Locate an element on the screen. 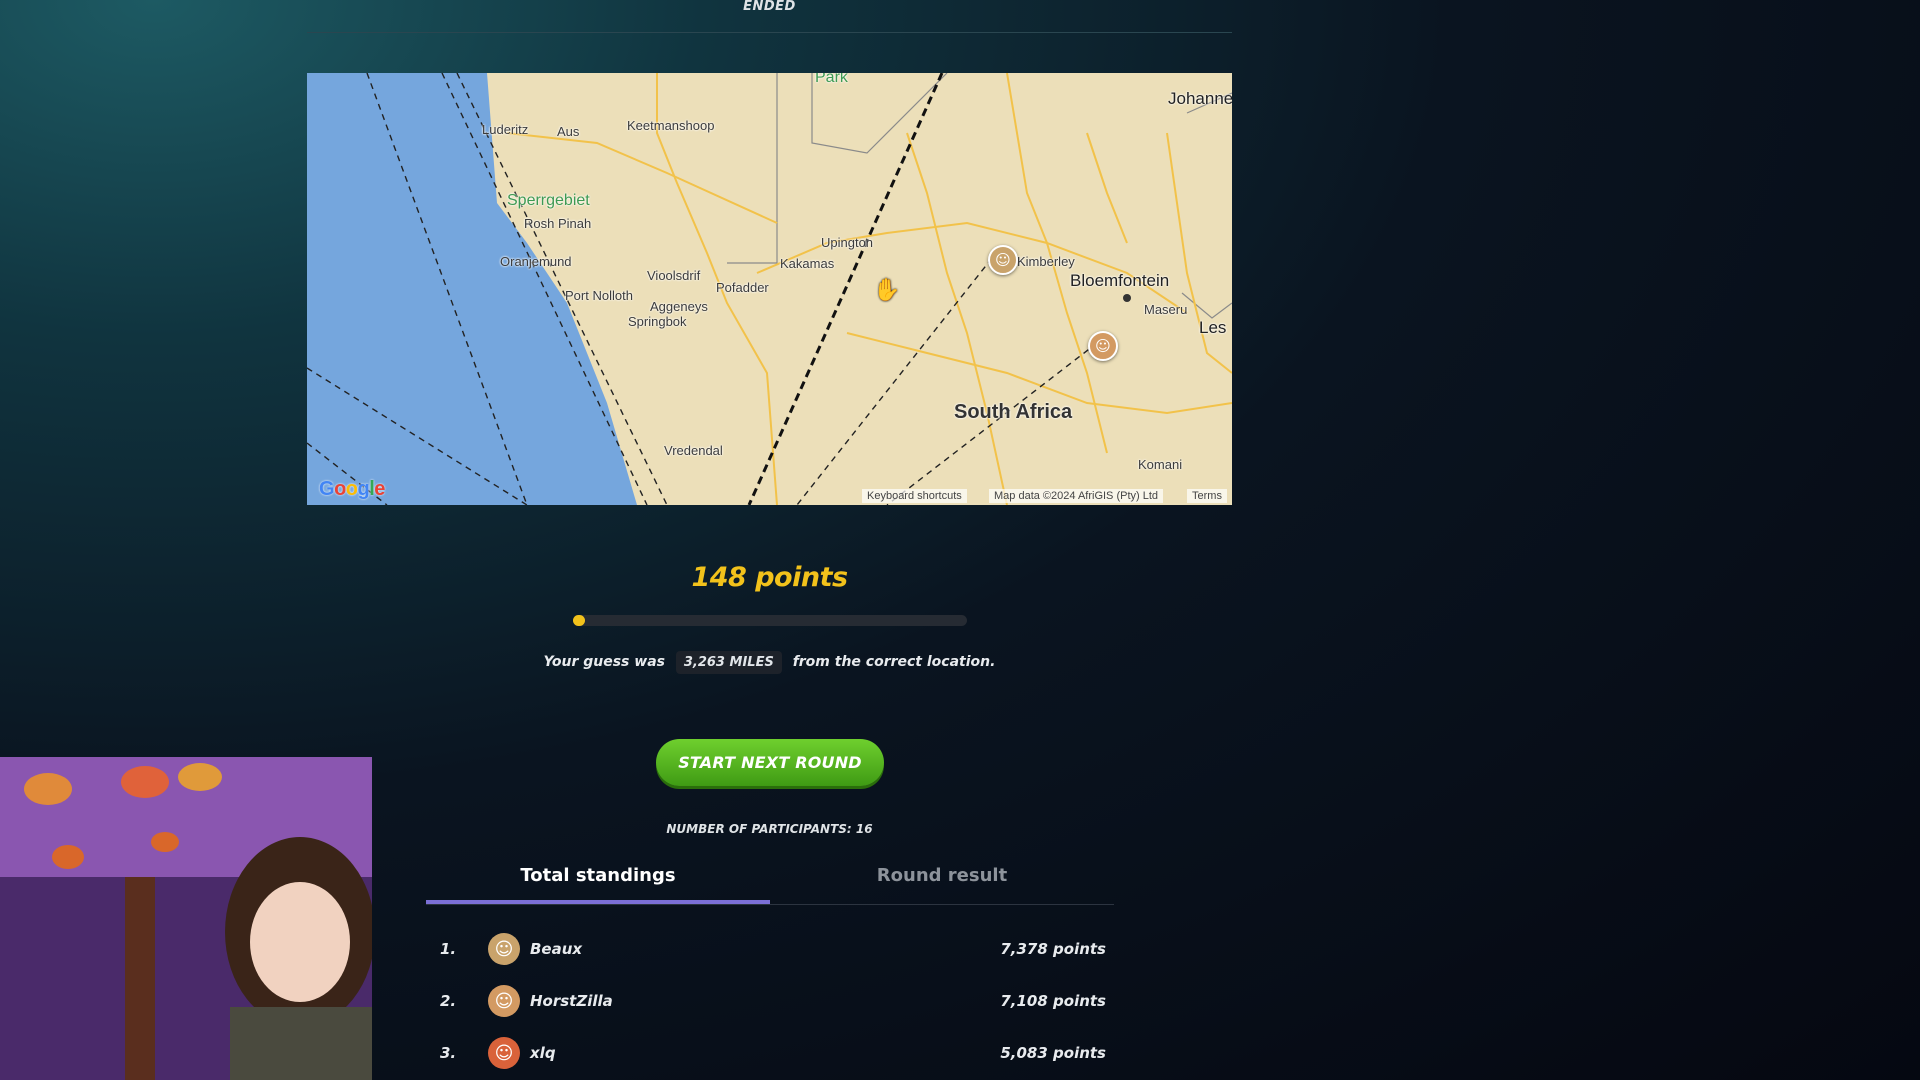 The height and width of the screenshot is (1080, 1920). label-johannesburg: Johanne is located at coordinates (1200, 98).